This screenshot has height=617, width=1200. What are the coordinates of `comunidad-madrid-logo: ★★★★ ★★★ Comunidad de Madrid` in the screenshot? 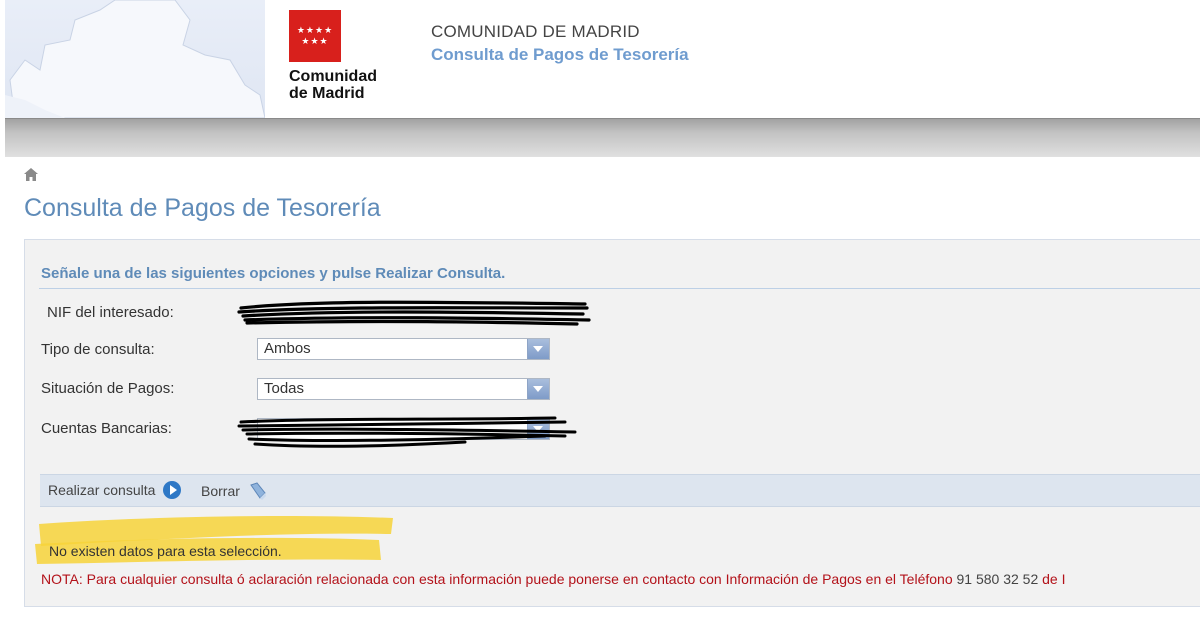 It's located at (344, 60).